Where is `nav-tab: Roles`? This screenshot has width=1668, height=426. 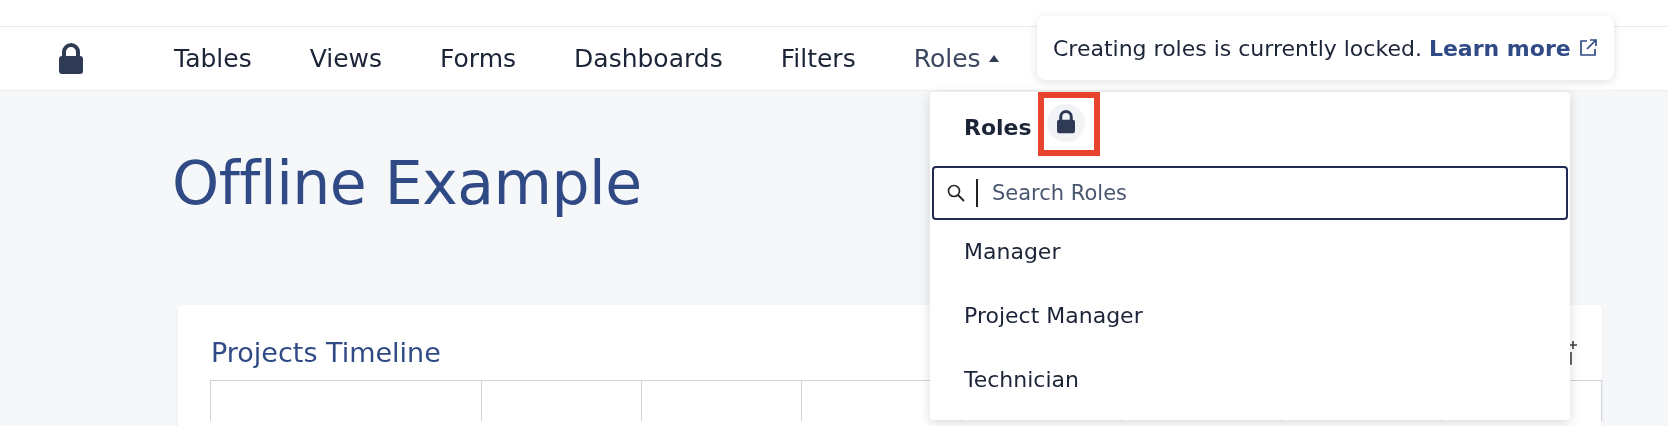
nav-tab: Roles is located at coordinates (956, 58).